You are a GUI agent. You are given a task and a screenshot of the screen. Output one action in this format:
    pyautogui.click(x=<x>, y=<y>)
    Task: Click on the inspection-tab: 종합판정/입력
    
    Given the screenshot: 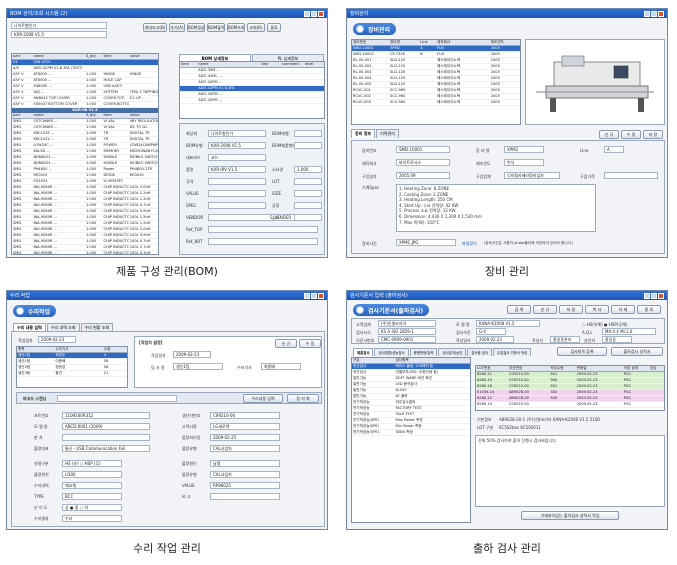 What is the action you would take?
    pyautogui.click(x=423, y=352)
    